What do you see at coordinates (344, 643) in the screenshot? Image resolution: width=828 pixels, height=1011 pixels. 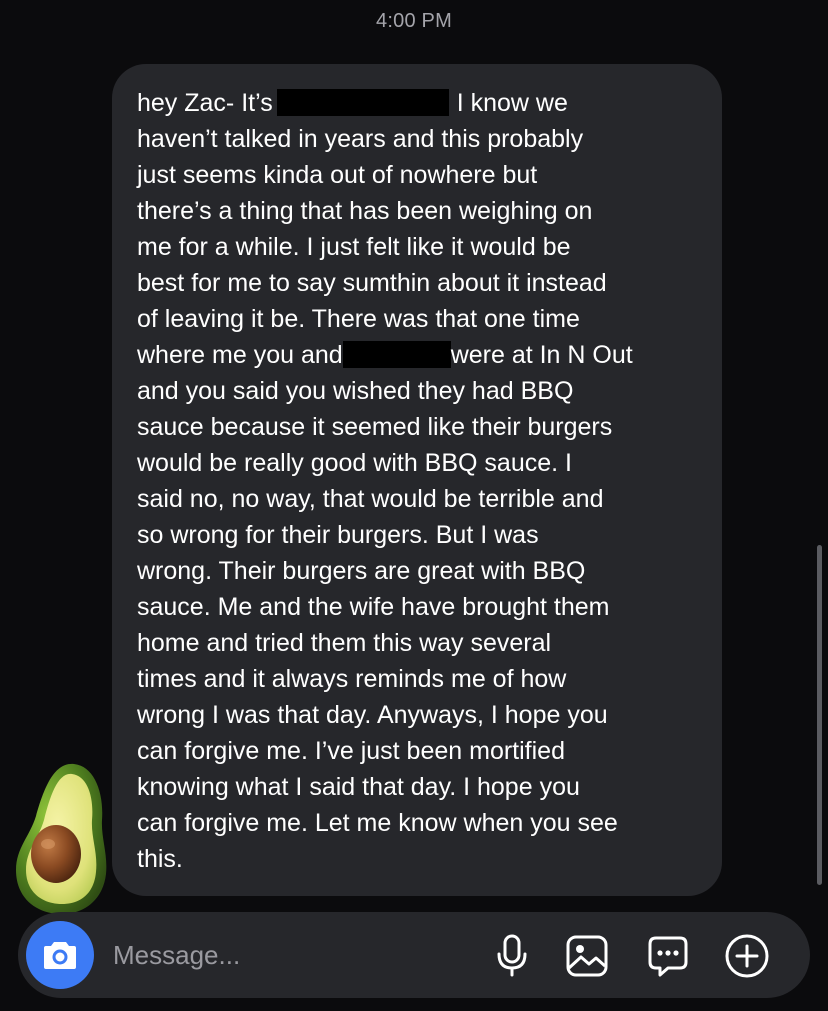 I see `message-line: home and tried them this way several` at bounding box center [344, 643].